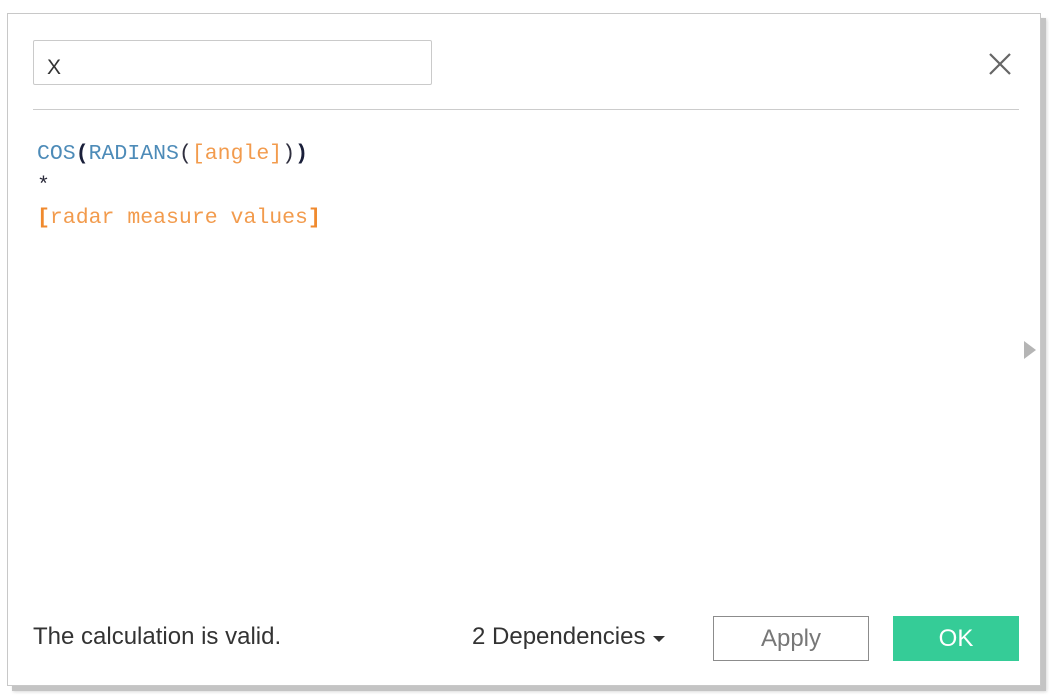  What do you see at coordinates (56, 154) in the screenshot?
I see `function-cos: COS` at bounding box center [56, 154].